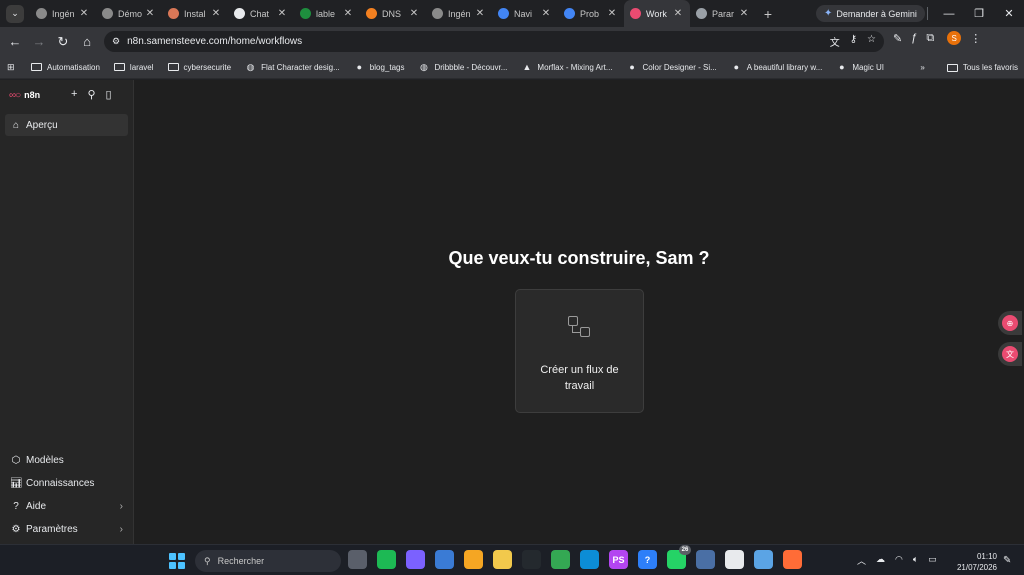  Describe the element at coordinates (67, 460) in the screenshot. I see `sidebar-item-templates: ⬡ Modèles` at that location.